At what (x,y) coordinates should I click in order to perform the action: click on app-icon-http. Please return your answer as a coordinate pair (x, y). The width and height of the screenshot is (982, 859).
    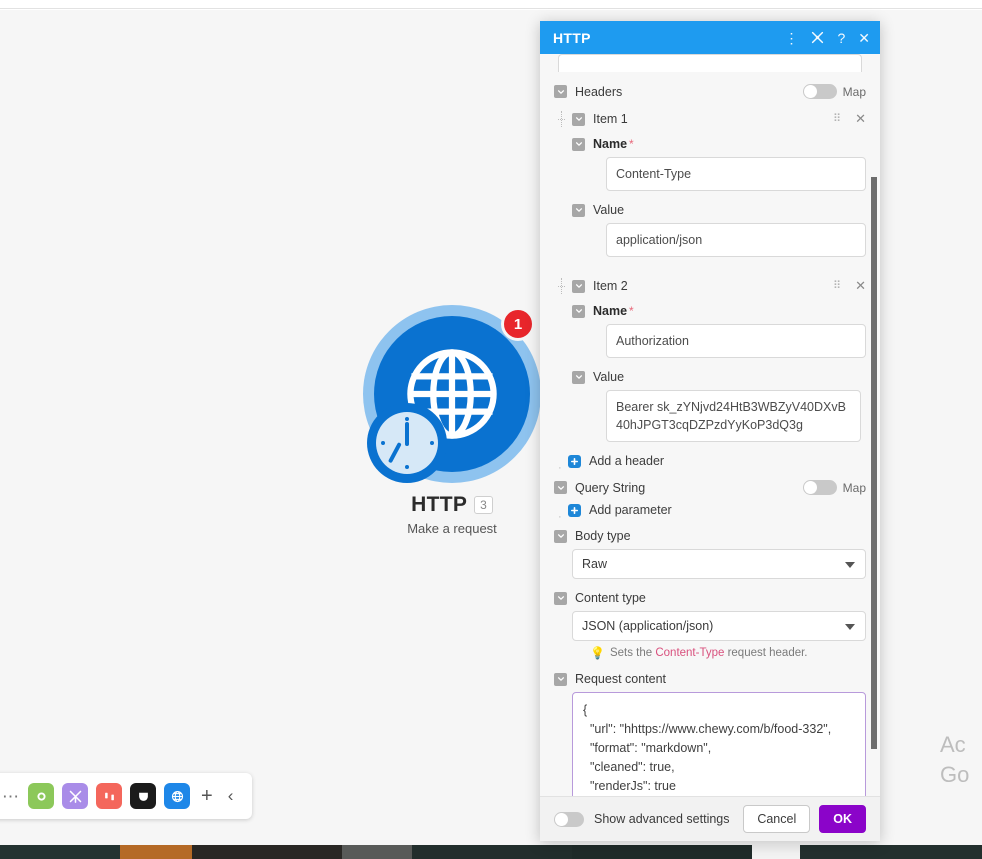
    Looking at the image, I should click on (177, 796).